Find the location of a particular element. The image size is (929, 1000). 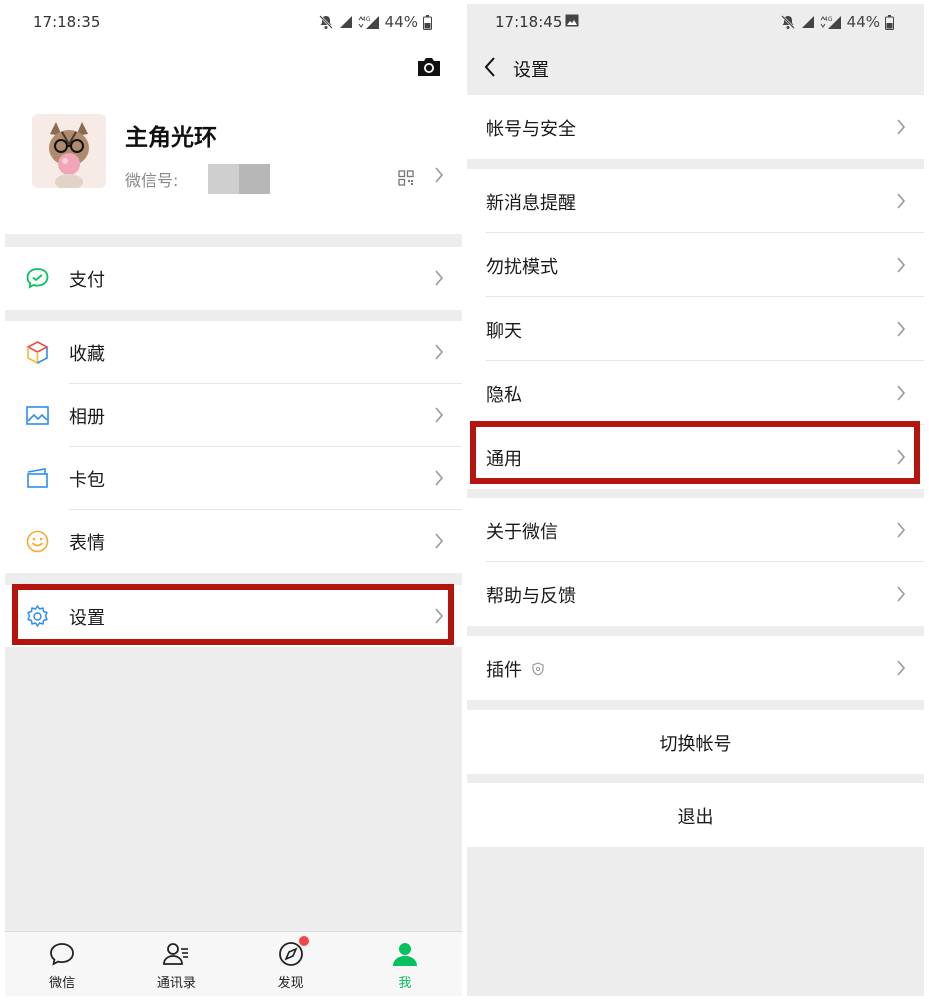

settings-item-label: 插件 is located at coordinates (515, 669).